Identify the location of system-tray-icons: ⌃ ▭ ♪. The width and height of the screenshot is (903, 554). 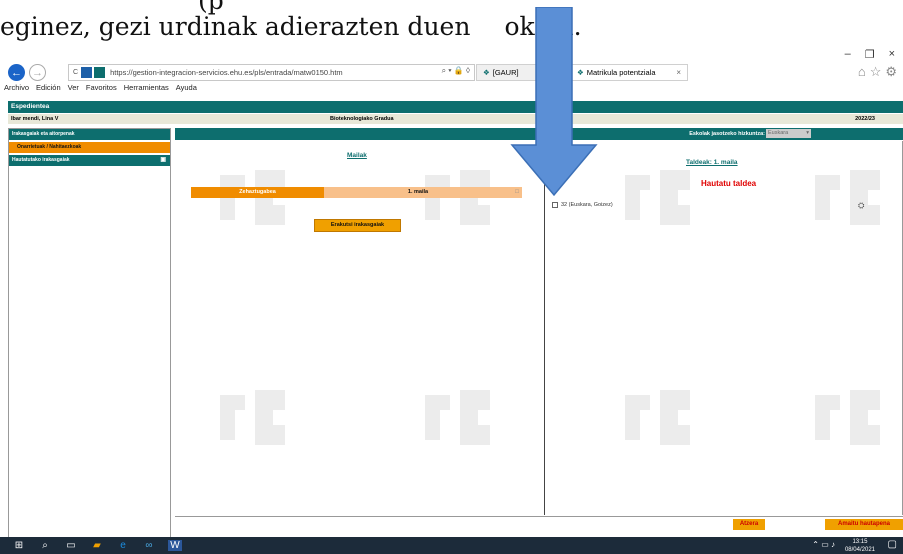
(823, 544).